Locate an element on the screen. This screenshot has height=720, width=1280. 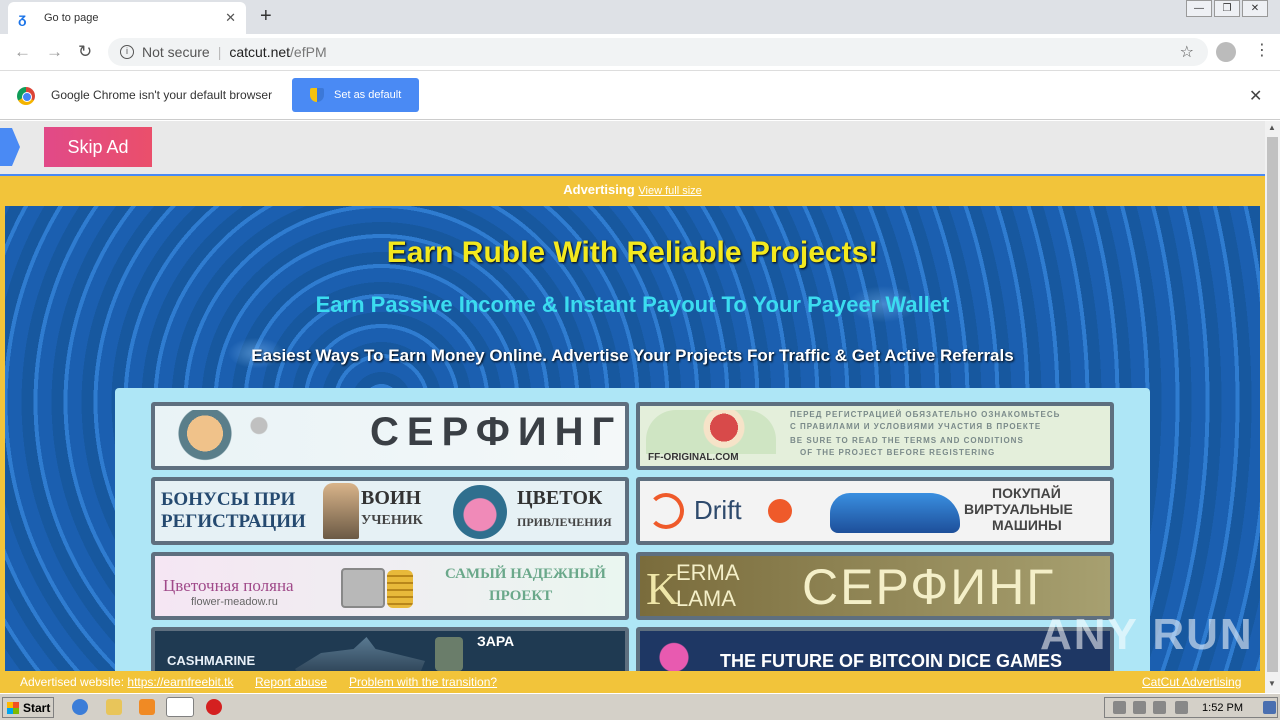
taskbar-clock: 1:52 PM is located at coordinates (1222, 708).